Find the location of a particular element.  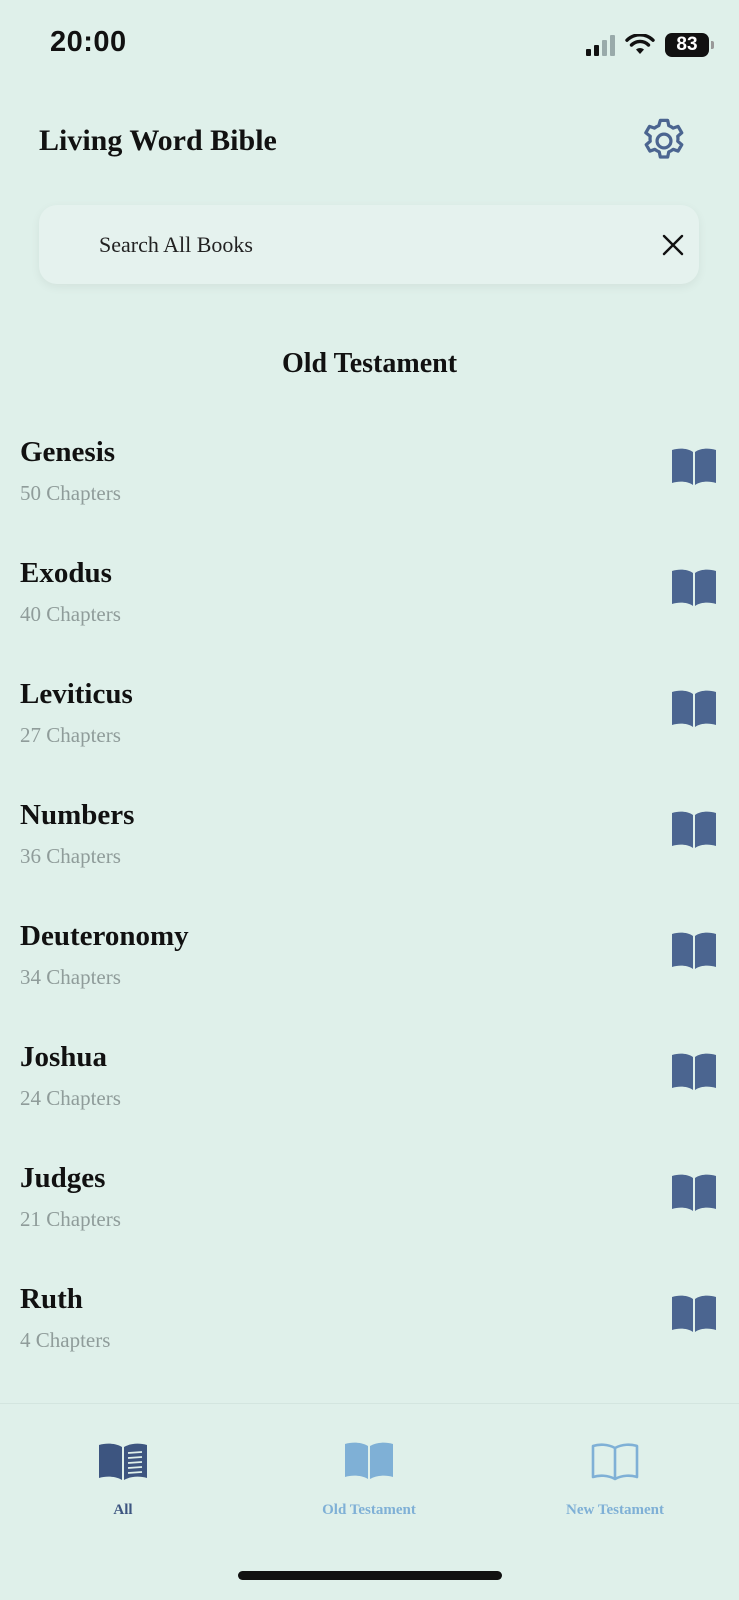

battery-icon: 83 is located at coordinates (689, 45).